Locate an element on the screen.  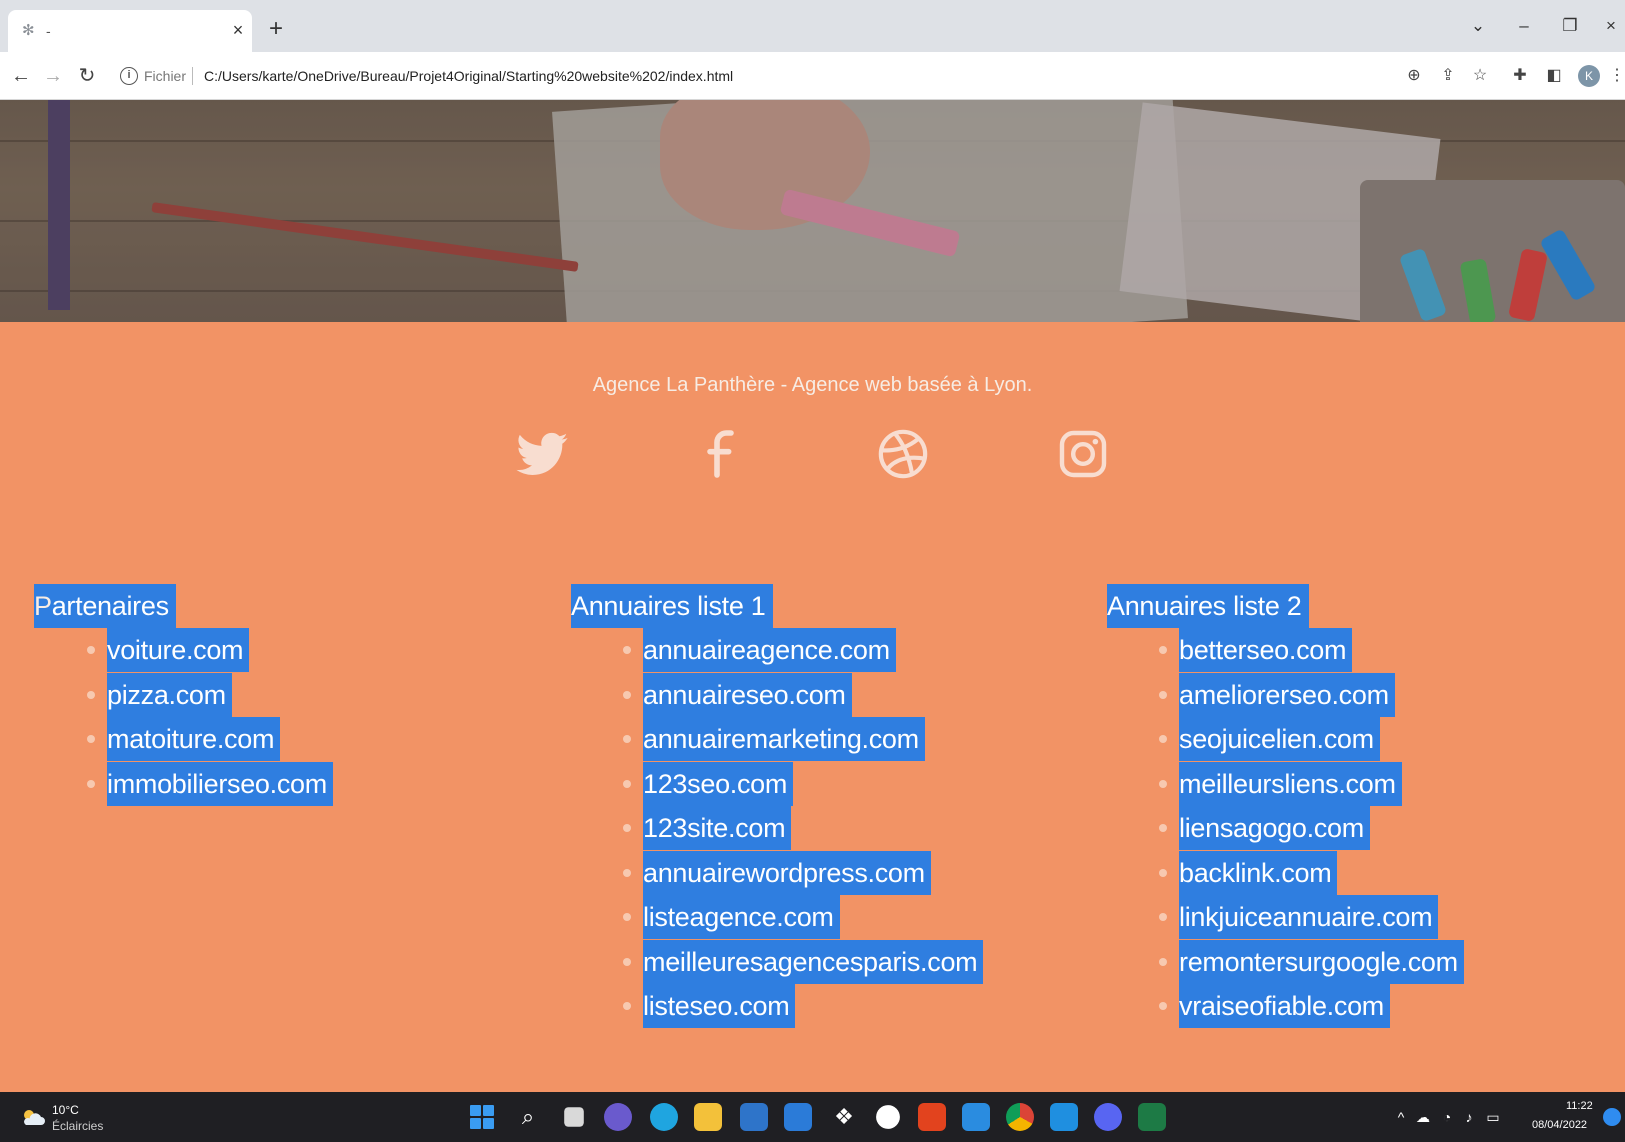
list-item: meilleuresagencesparis.com is located at coordinates (803, 962).